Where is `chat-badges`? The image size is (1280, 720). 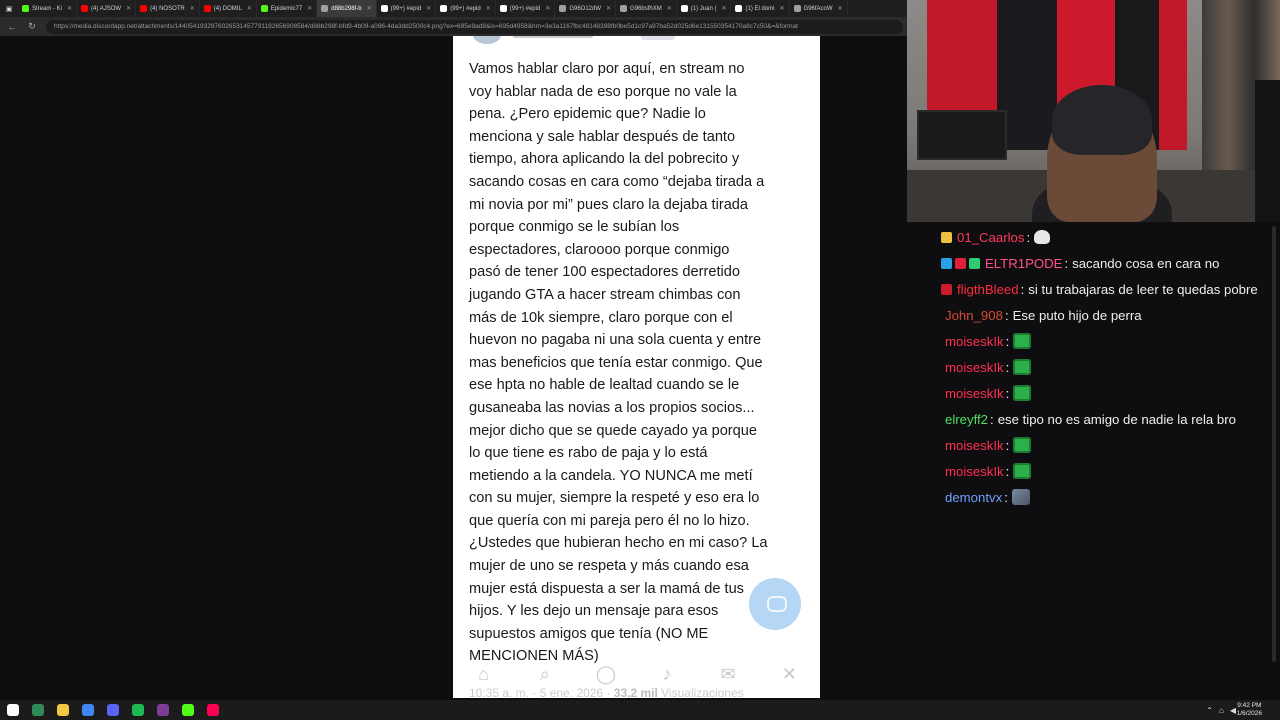 chat-badges is located at coordinates (946, 289).